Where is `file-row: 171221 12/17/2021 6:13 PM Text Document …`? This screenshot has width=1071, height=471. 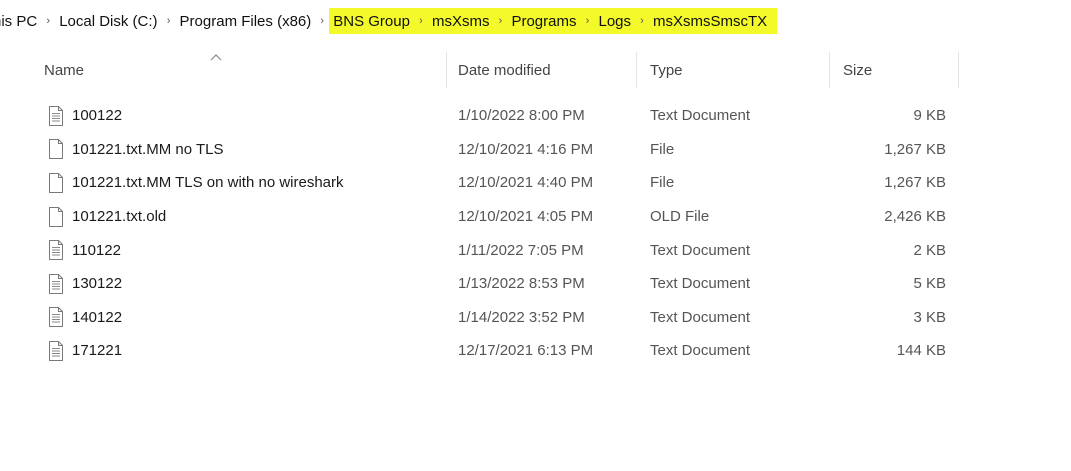
file-row: 171221 12/17/2021 6:13 PM Text Document … is located at coordinates (535, 351).